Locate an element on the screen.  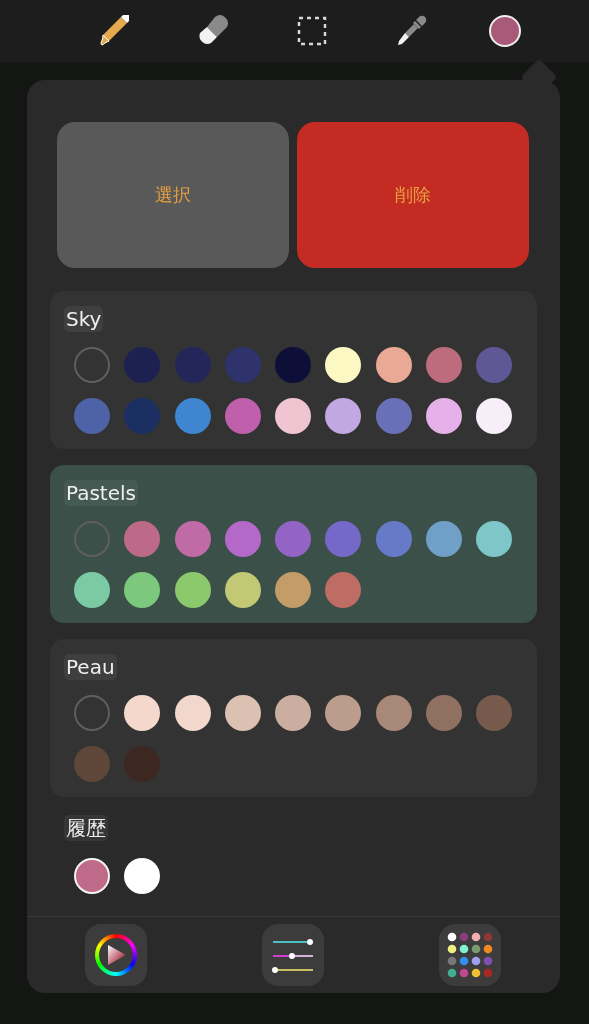
palette-title: Peau is located at coordinates (90, 667).